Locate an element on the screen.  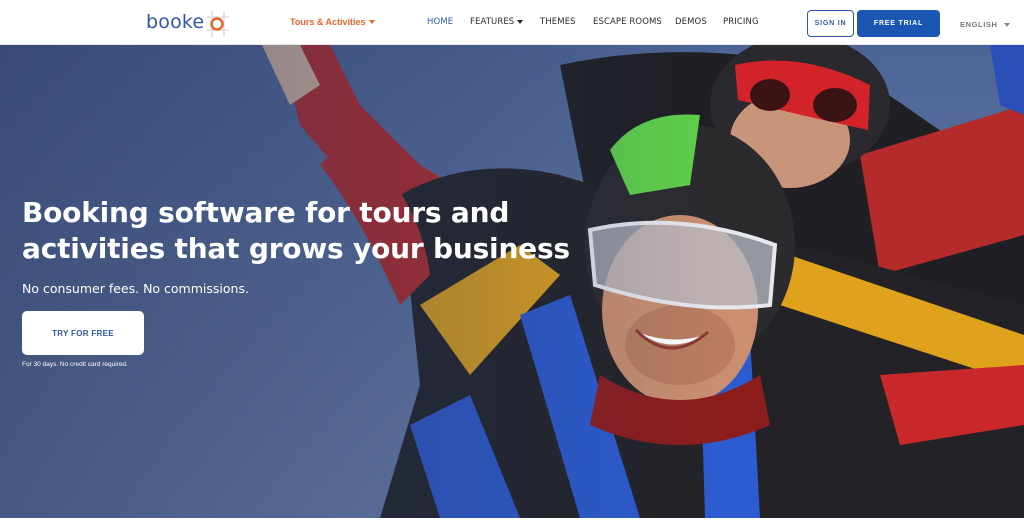
nav-item-label: DEMOS is located at coordinates (691, 22).